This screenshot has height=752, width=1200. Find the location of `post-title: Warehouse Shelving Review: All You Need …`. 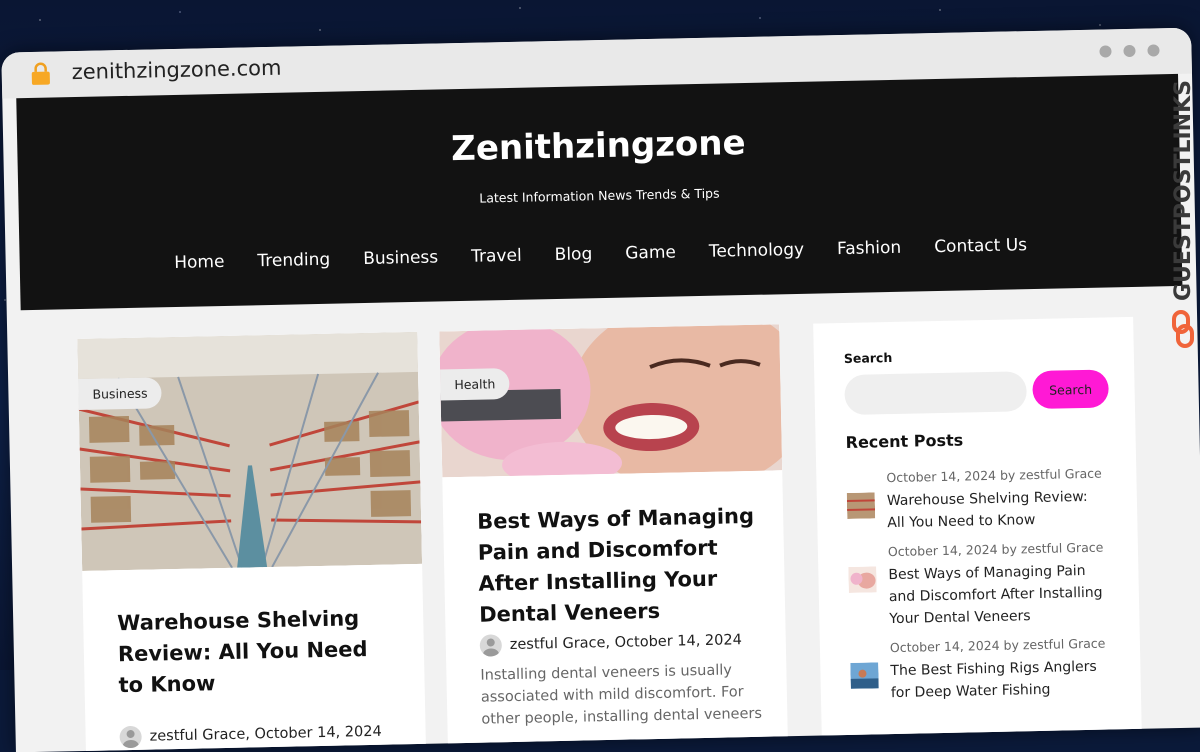

post-title: Warehouse Shelving Review: All You Need … is located at coordinates (257, 651).